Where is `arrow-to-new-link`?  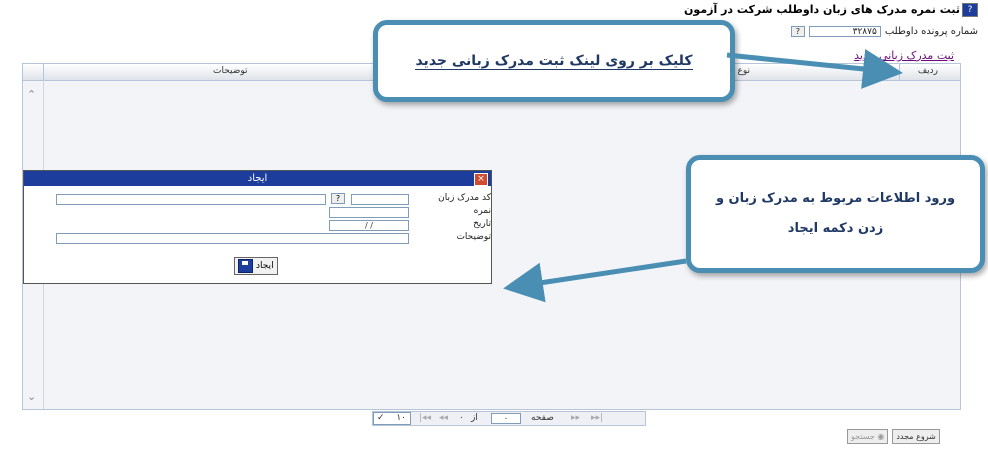
arrow-to-new-link is located at coordinates (814, 69).